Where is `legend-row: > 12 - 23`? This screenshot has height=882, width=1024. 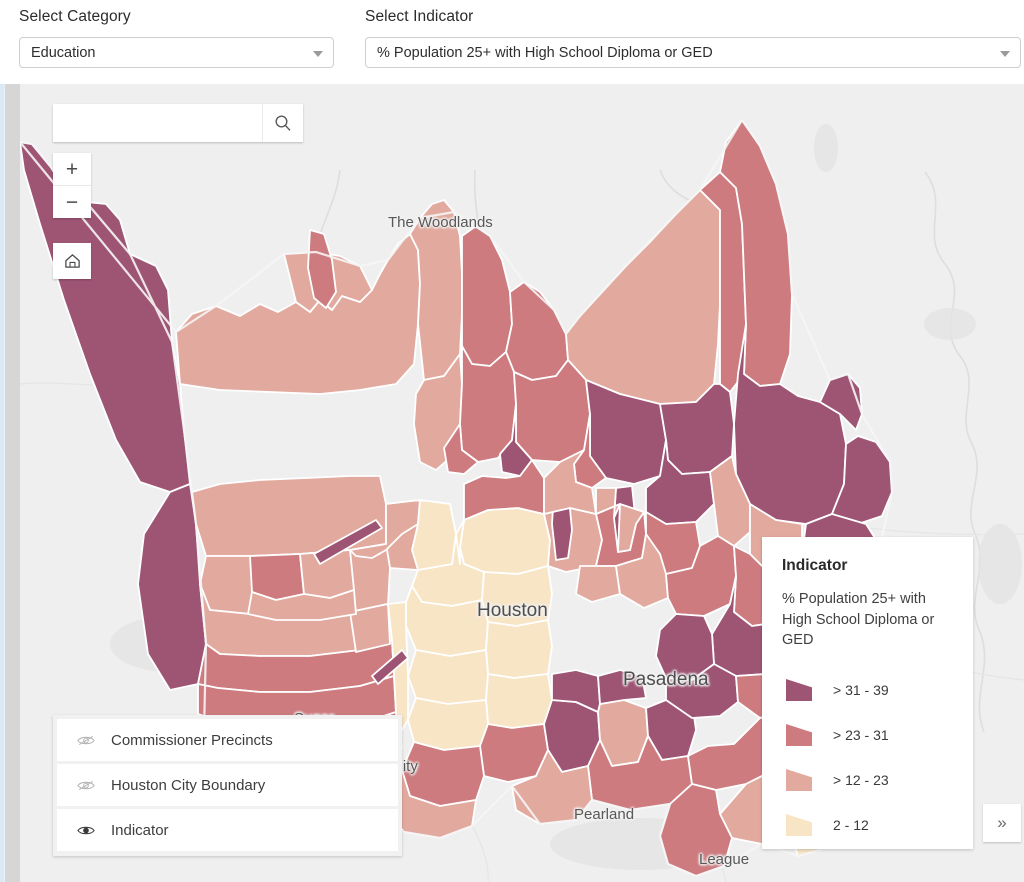
legend-row: > 12 - 23 is located at coordinates (868, 780).